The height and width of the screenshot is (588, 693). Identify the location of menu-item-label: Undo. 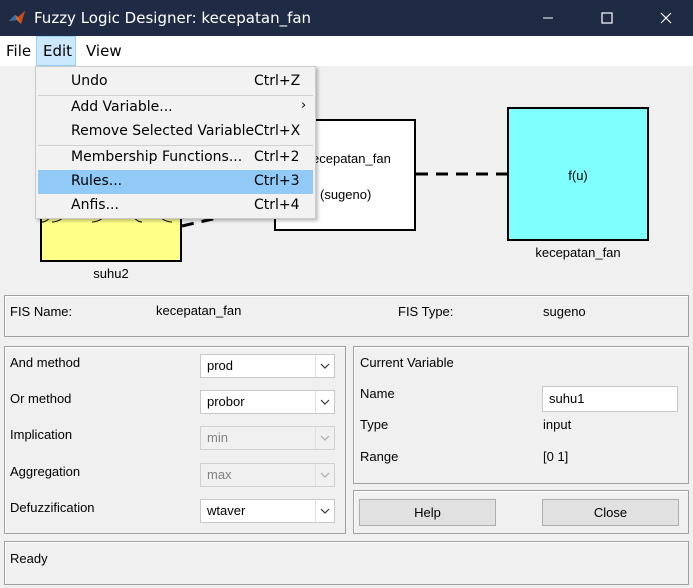
(89, 81).